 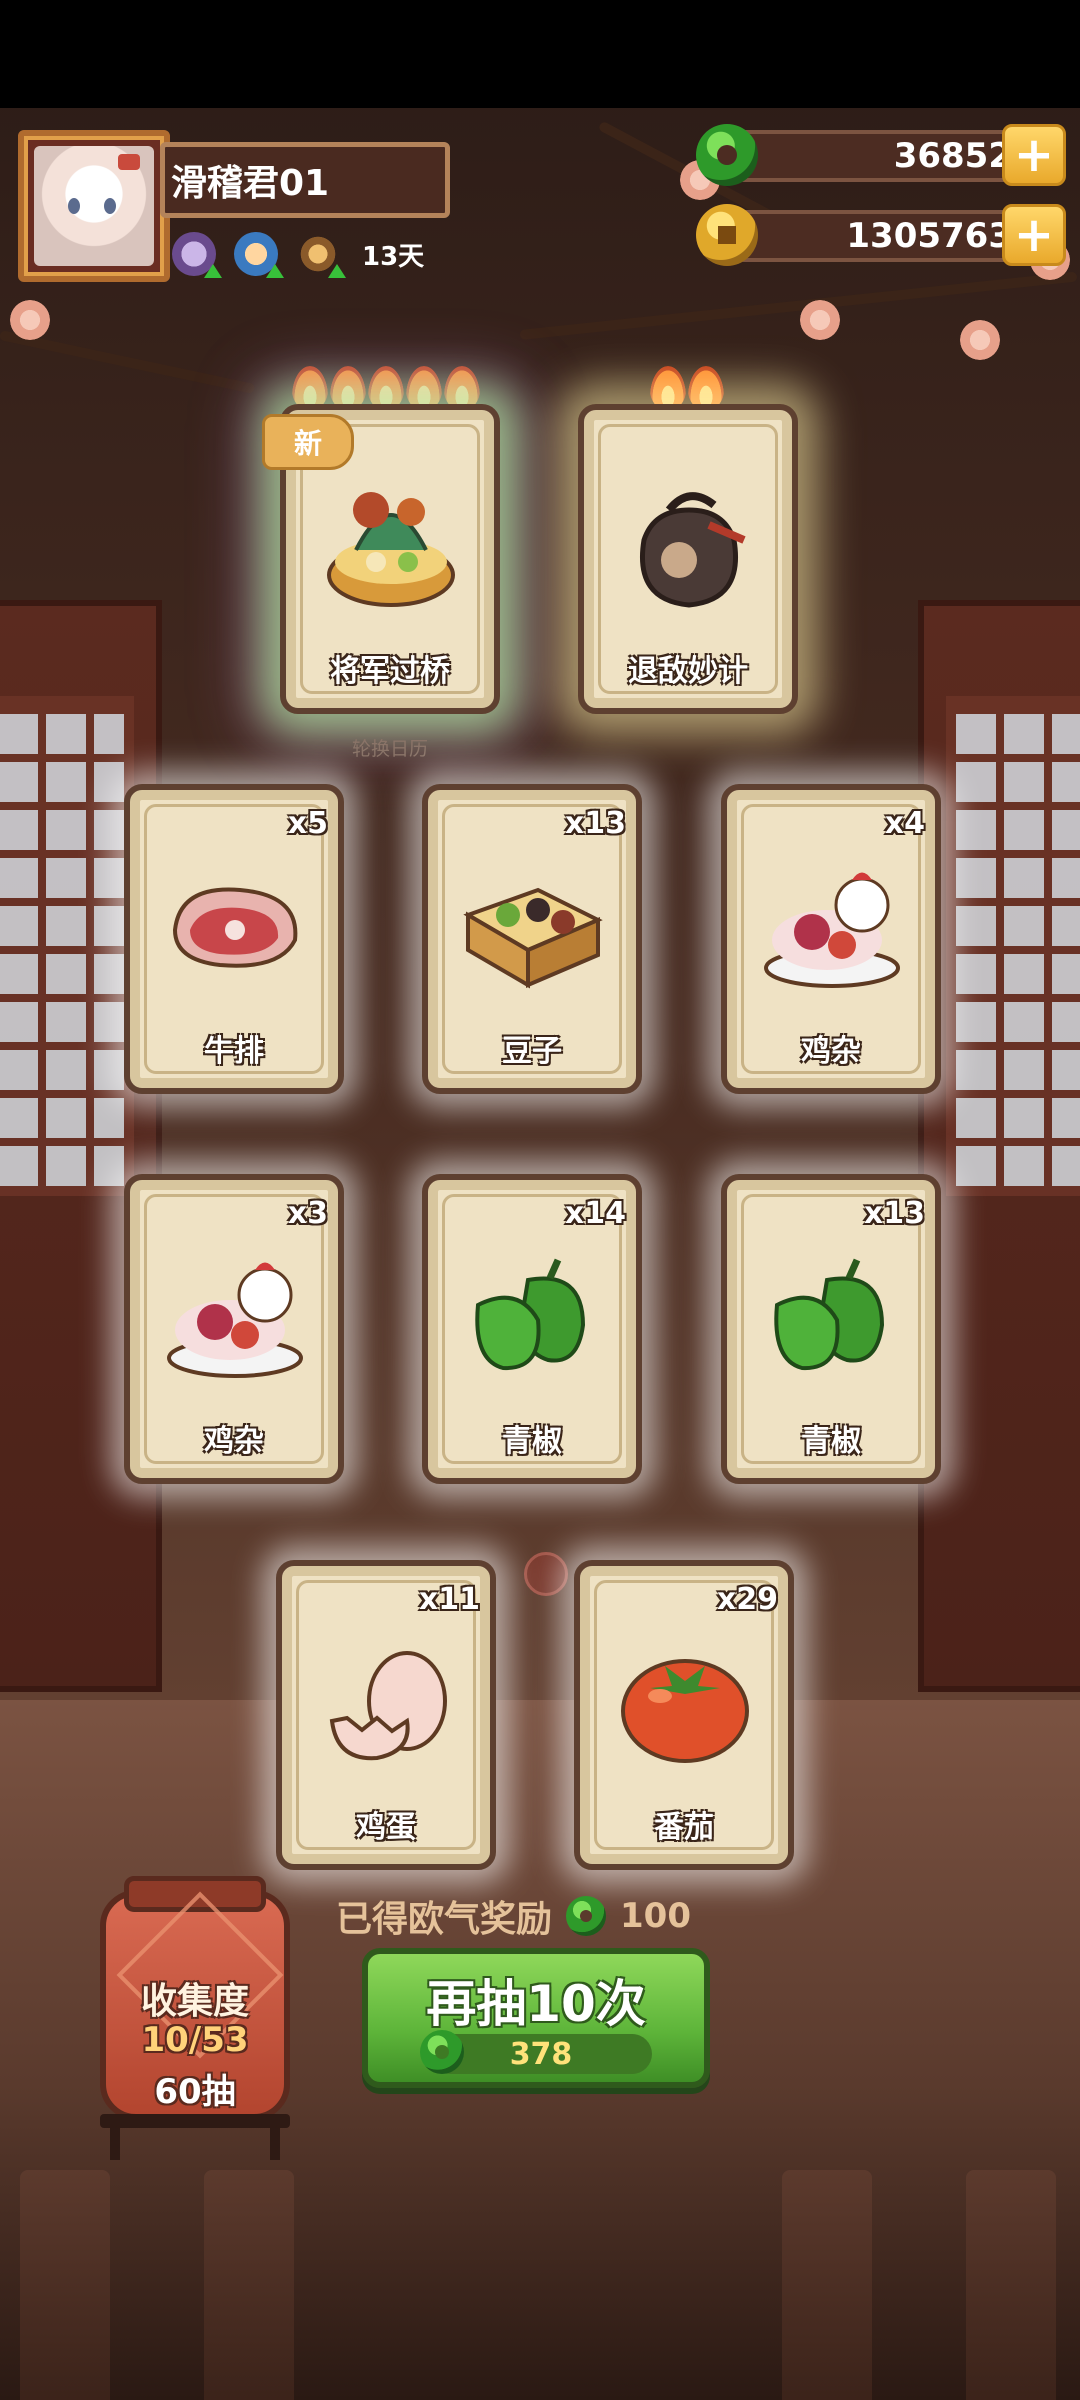 What do you see at coordinates (536, 2004) in the screenshot?
I see `draw-button-label: 再抽10次` at bounding box center [536, 2004].